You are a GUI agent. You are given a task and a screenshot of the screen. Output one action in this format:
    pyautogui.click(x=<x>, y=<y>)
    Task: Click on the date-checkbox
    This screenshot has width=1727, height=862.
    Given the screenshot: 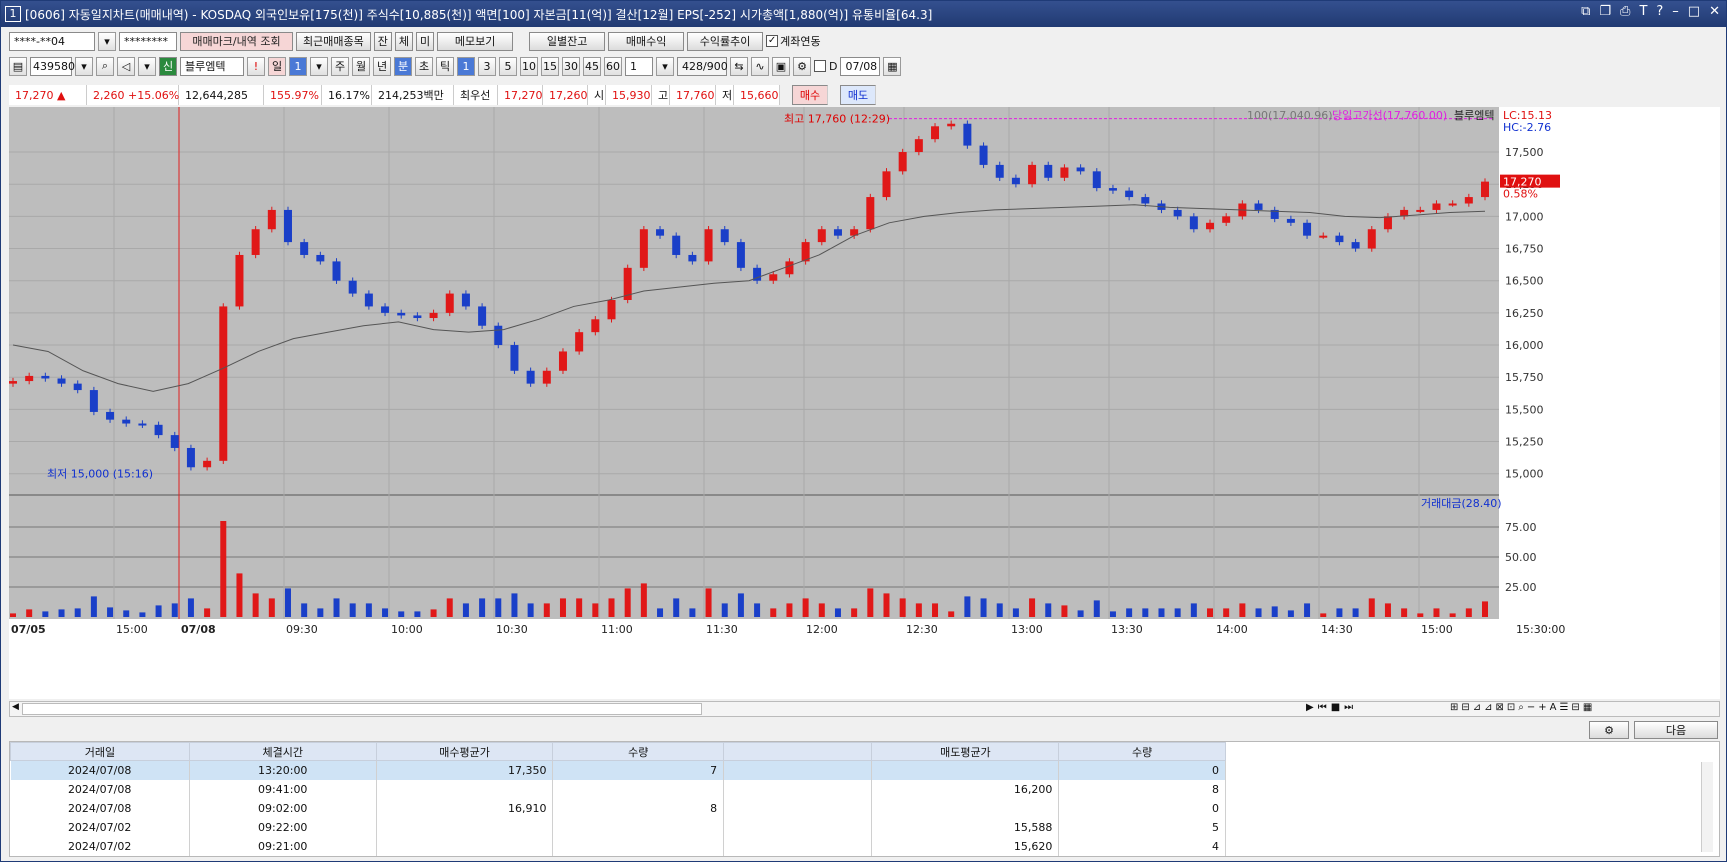 What is the action you would take?
    pyautogui.click(x=820, y=66)
    